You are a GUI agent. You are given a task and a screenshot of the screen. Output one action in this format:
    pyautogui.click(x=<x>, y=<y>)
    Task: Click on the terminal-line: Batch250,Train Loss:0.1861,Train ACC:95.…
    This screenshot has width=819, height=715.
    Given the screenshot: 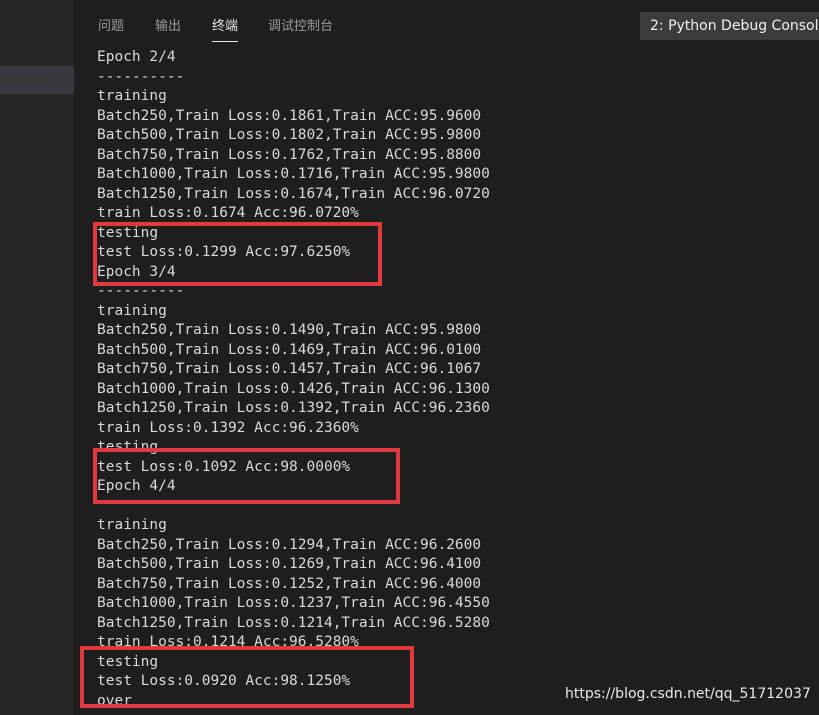 What is the action you would take?
    pyautogui.click(x=289, y=115)
    